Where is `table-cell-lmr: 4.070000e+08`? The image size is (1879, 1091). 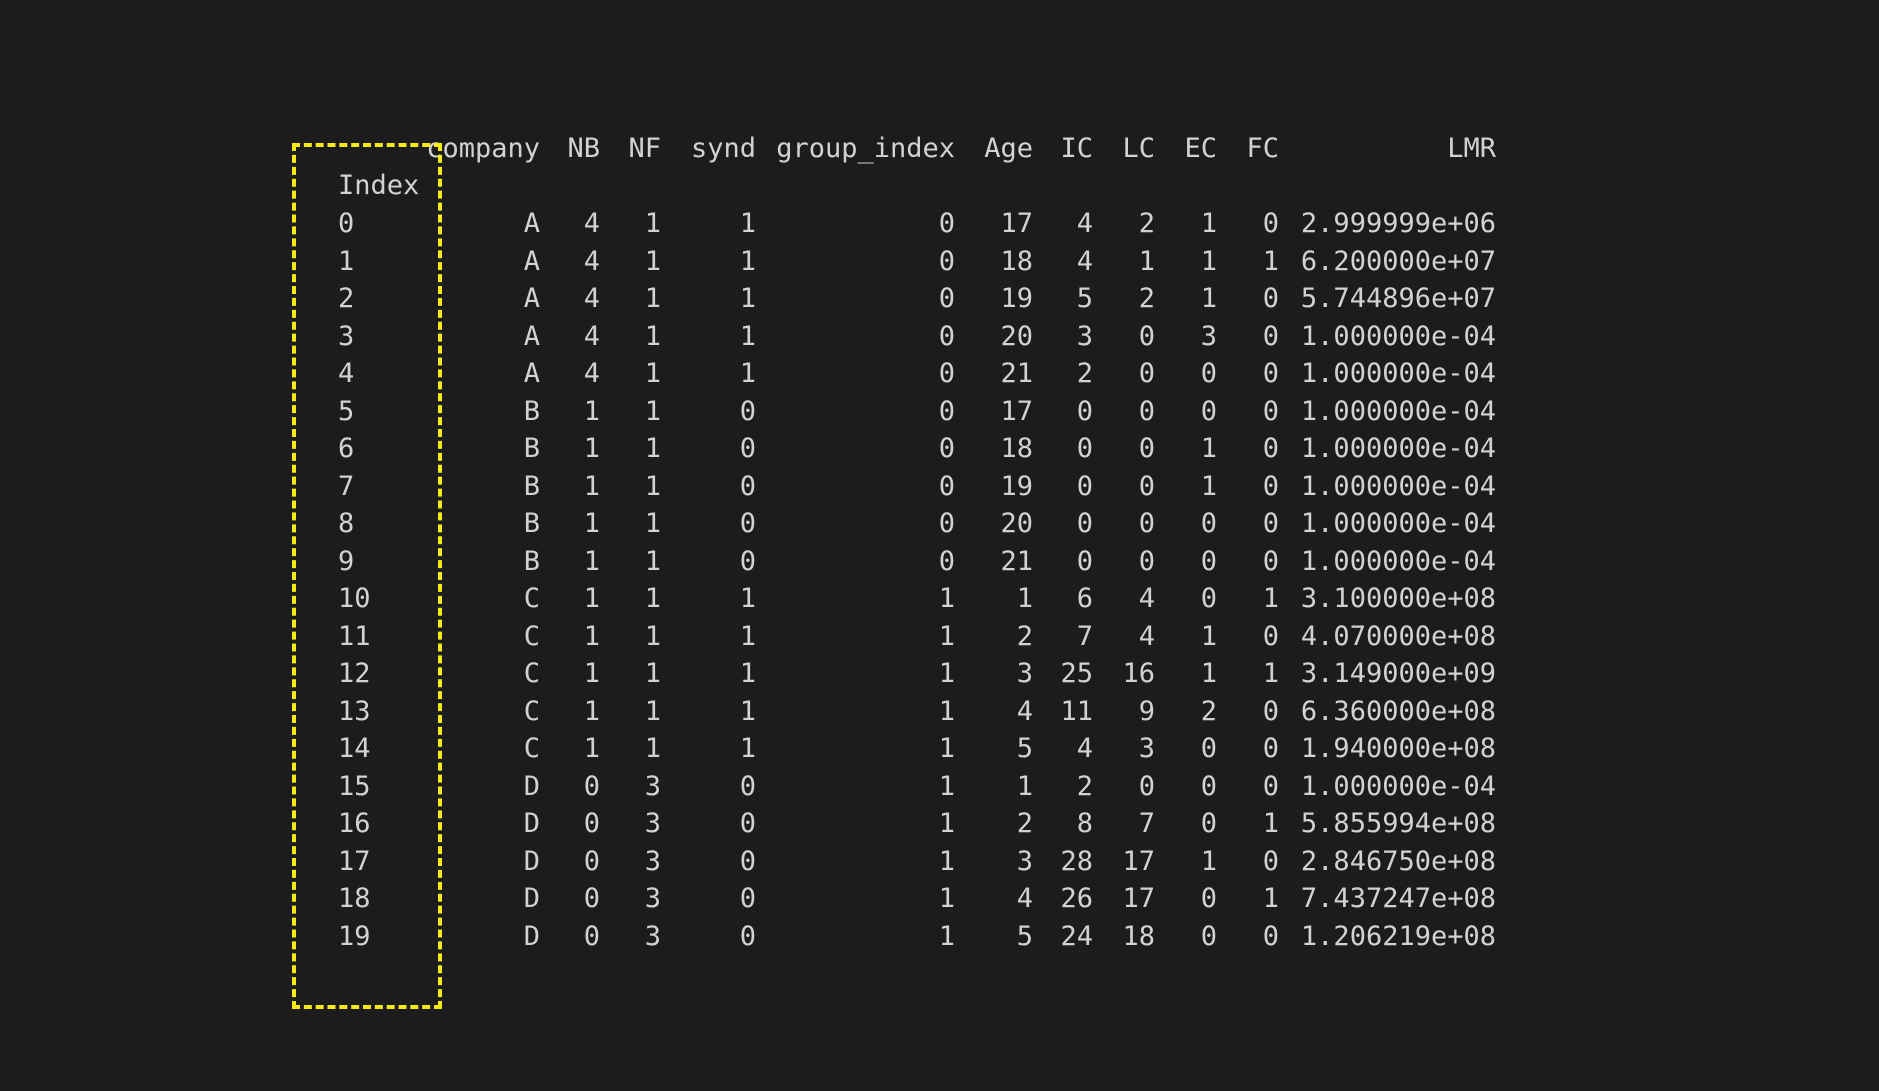
table-cell-lmr: 4.070000e+08 is located at coordinates (1398, 636).